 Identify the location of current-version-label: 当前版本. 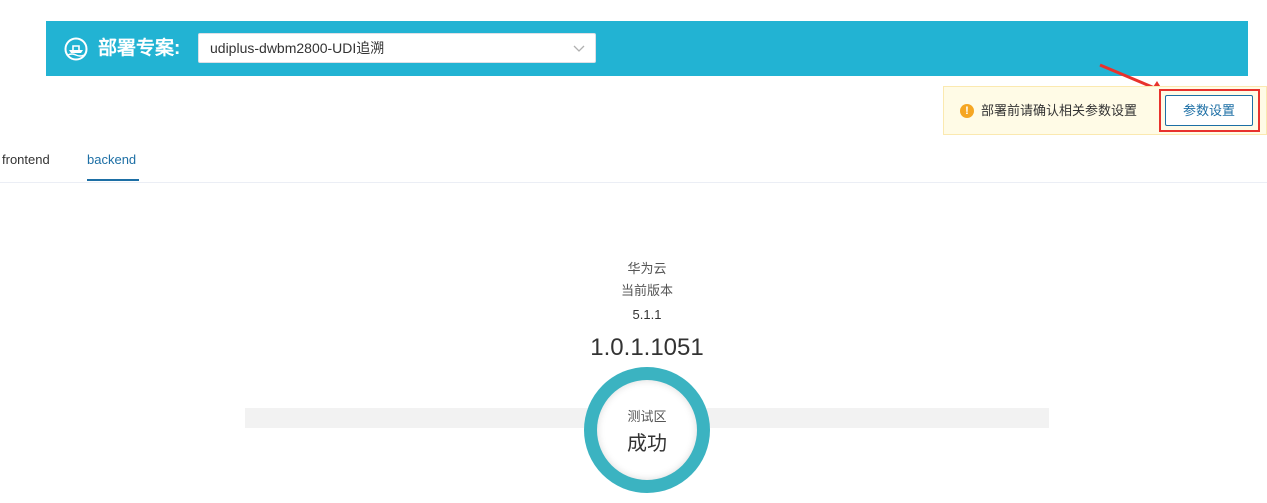
(646, 290).